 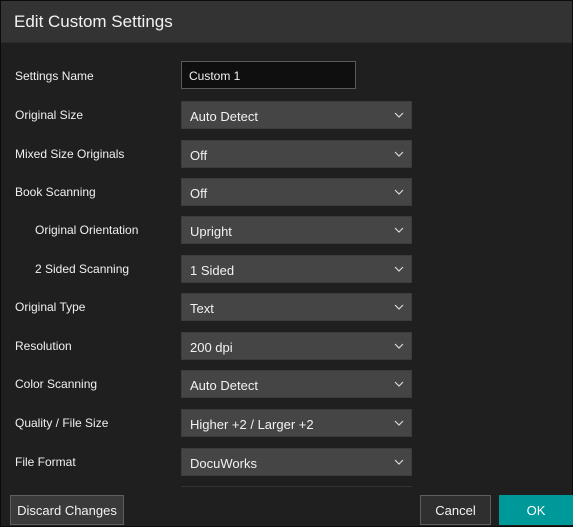 I want to click on file-format-value: DocuWorks, so click(x=223, y=463).